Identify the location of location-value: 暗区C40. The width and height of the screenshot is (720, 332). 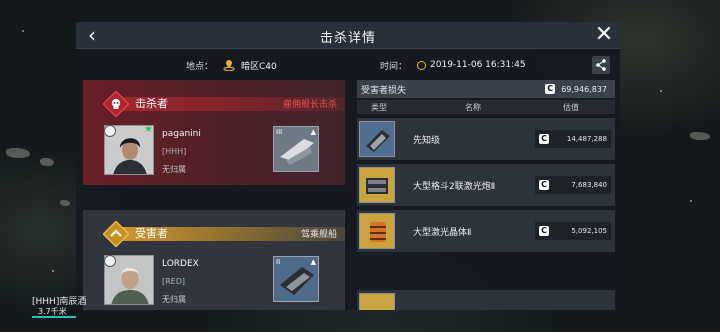
(259, 65).